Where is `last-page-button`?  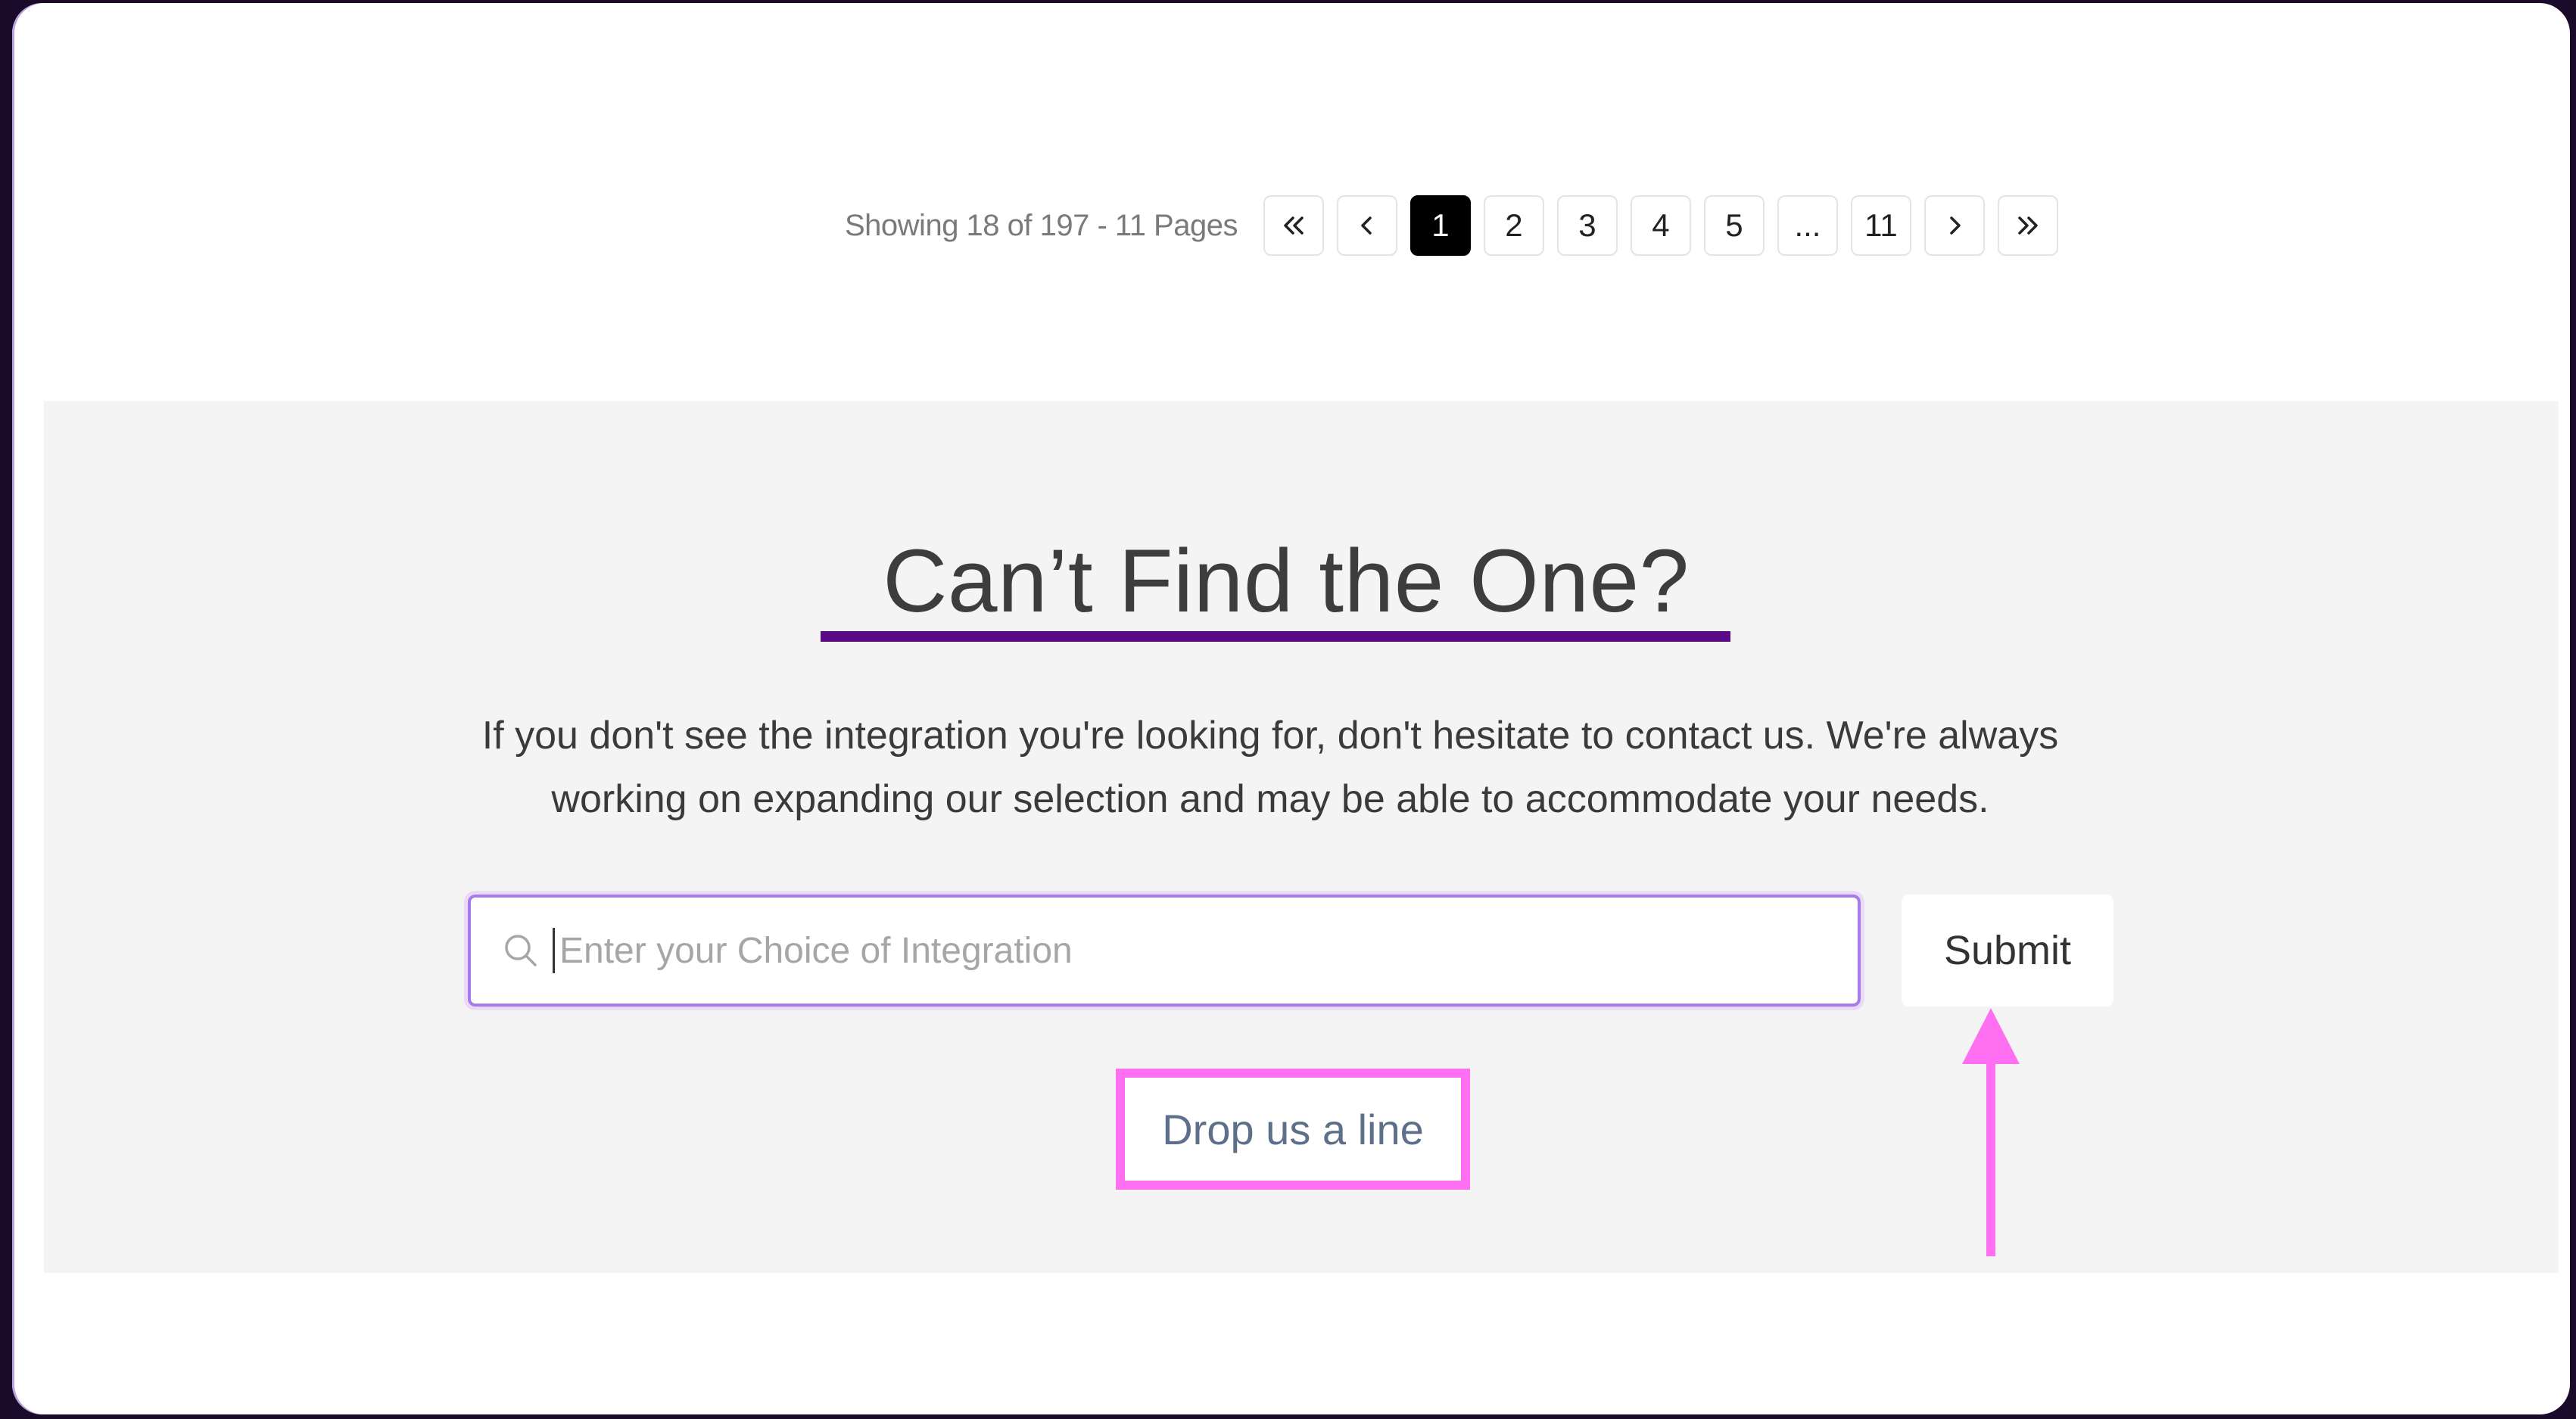
last-page-button is located at coordinates (2027, 226).